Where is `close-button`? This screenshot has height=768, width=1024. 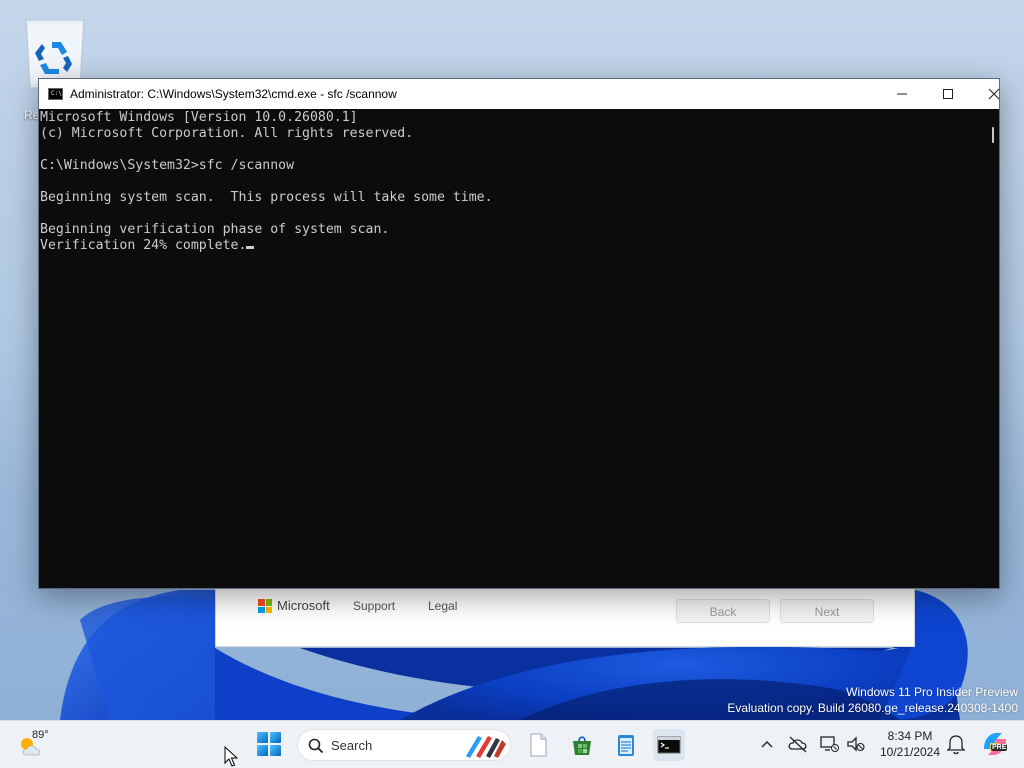
close-button is located at coordinates (994, 94).